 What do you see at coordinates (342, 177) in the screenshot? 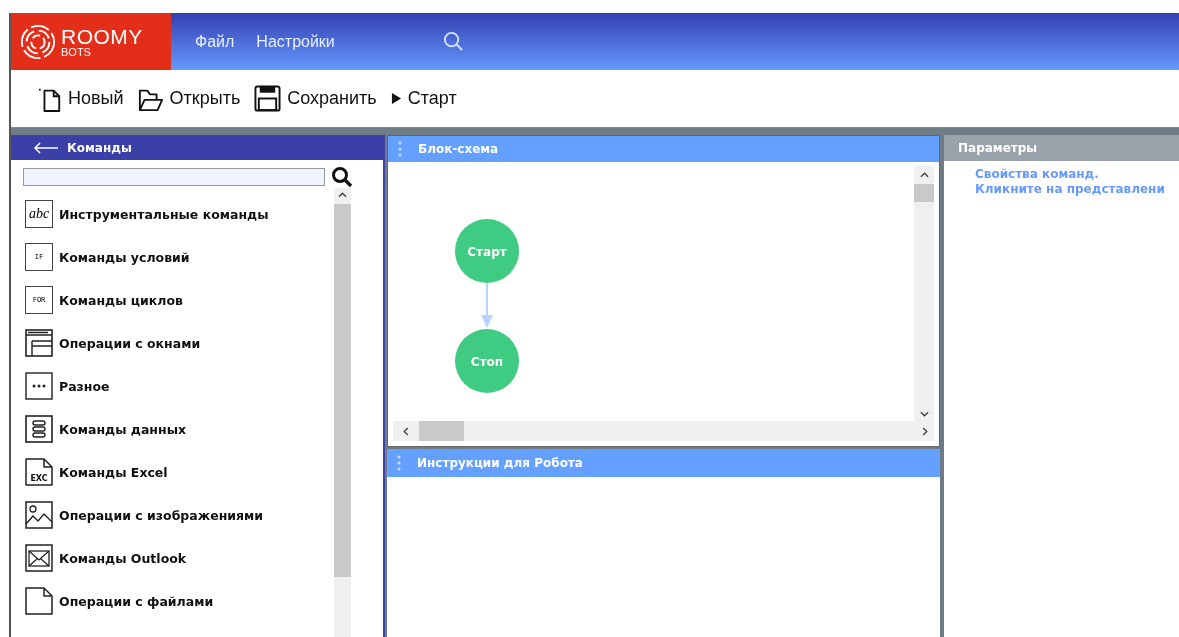
I see `search-icon` at bounding box center [342, 177].